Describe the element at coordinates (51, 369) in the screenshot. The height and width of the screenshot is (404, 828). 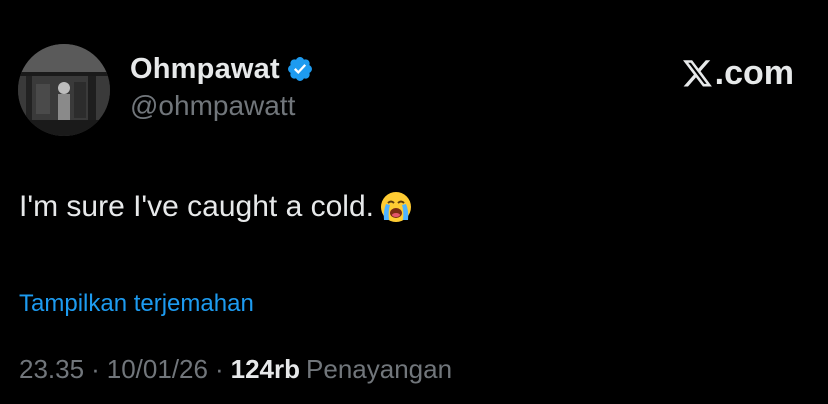
I see `tweet-time: 23.35` at that location.